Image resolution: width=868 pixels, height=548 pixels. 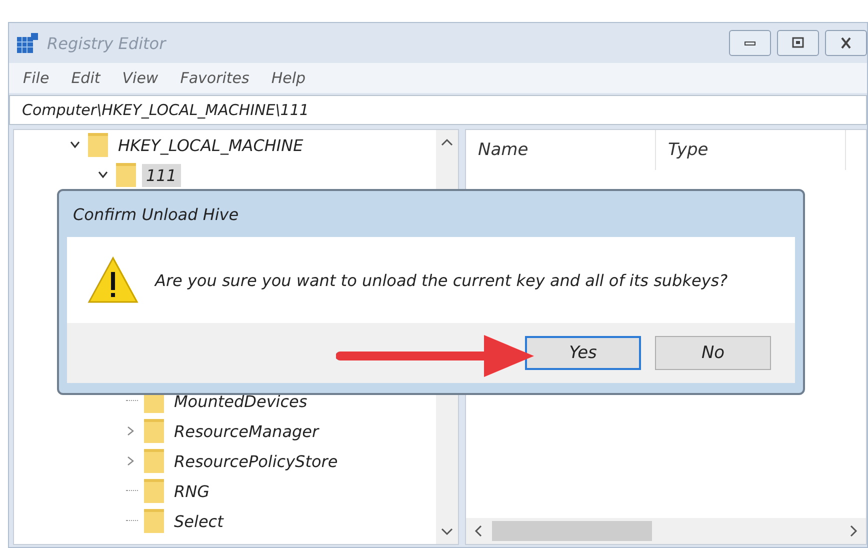 What do you see at coordinates (106, 43) in the screenshot?
I see `window-title: Registry Editor` at bounding box center [106, 43].